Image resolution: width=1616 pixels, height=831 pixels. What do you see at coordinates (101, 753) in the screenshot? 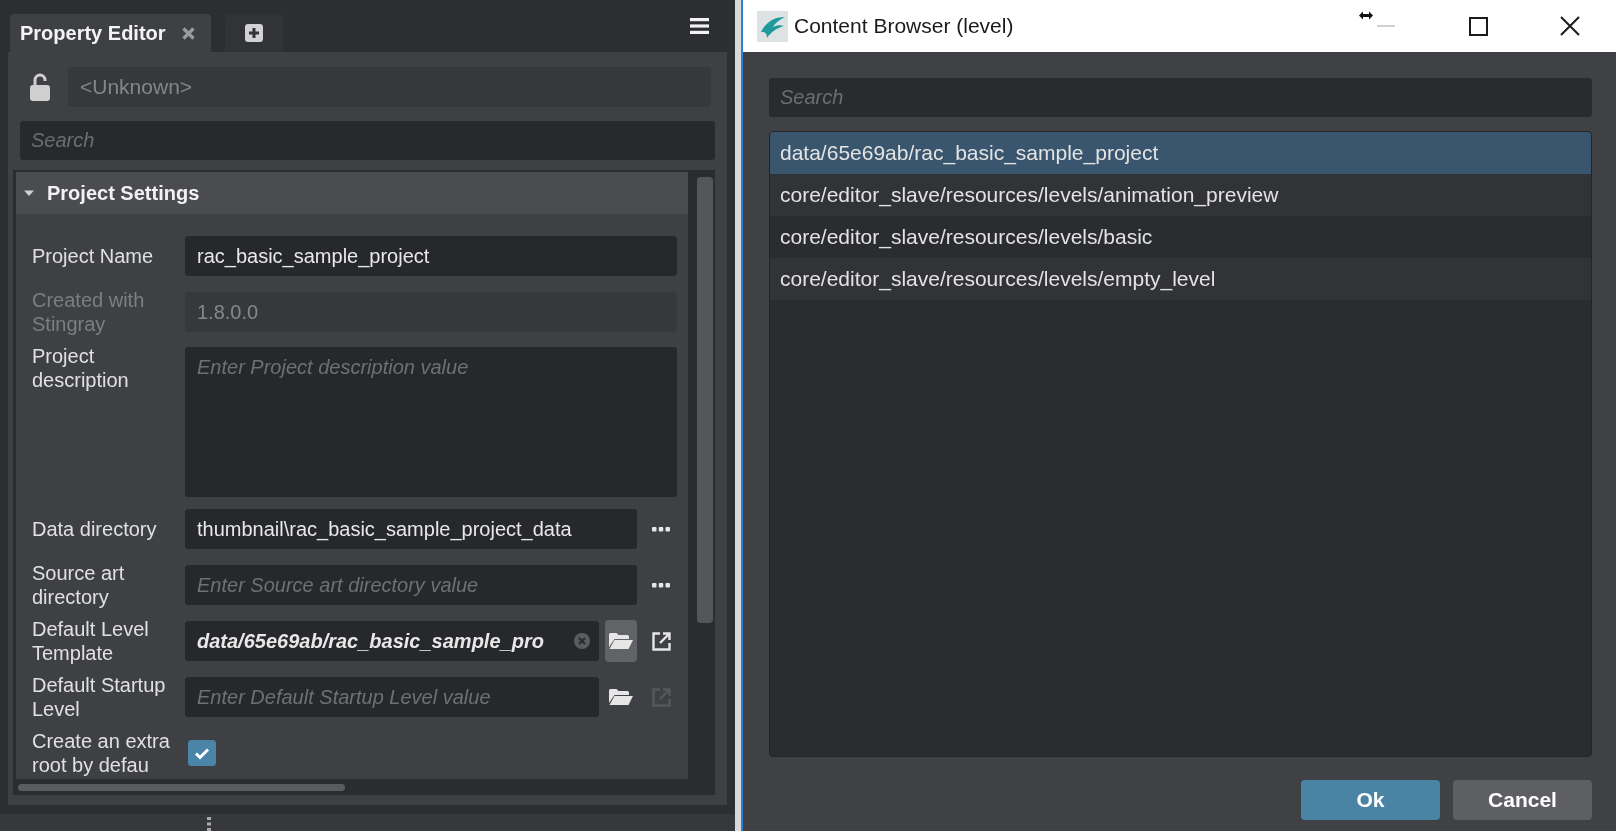
I see `property-label: Create an extra root by defau` at bounding box center [101, 753].